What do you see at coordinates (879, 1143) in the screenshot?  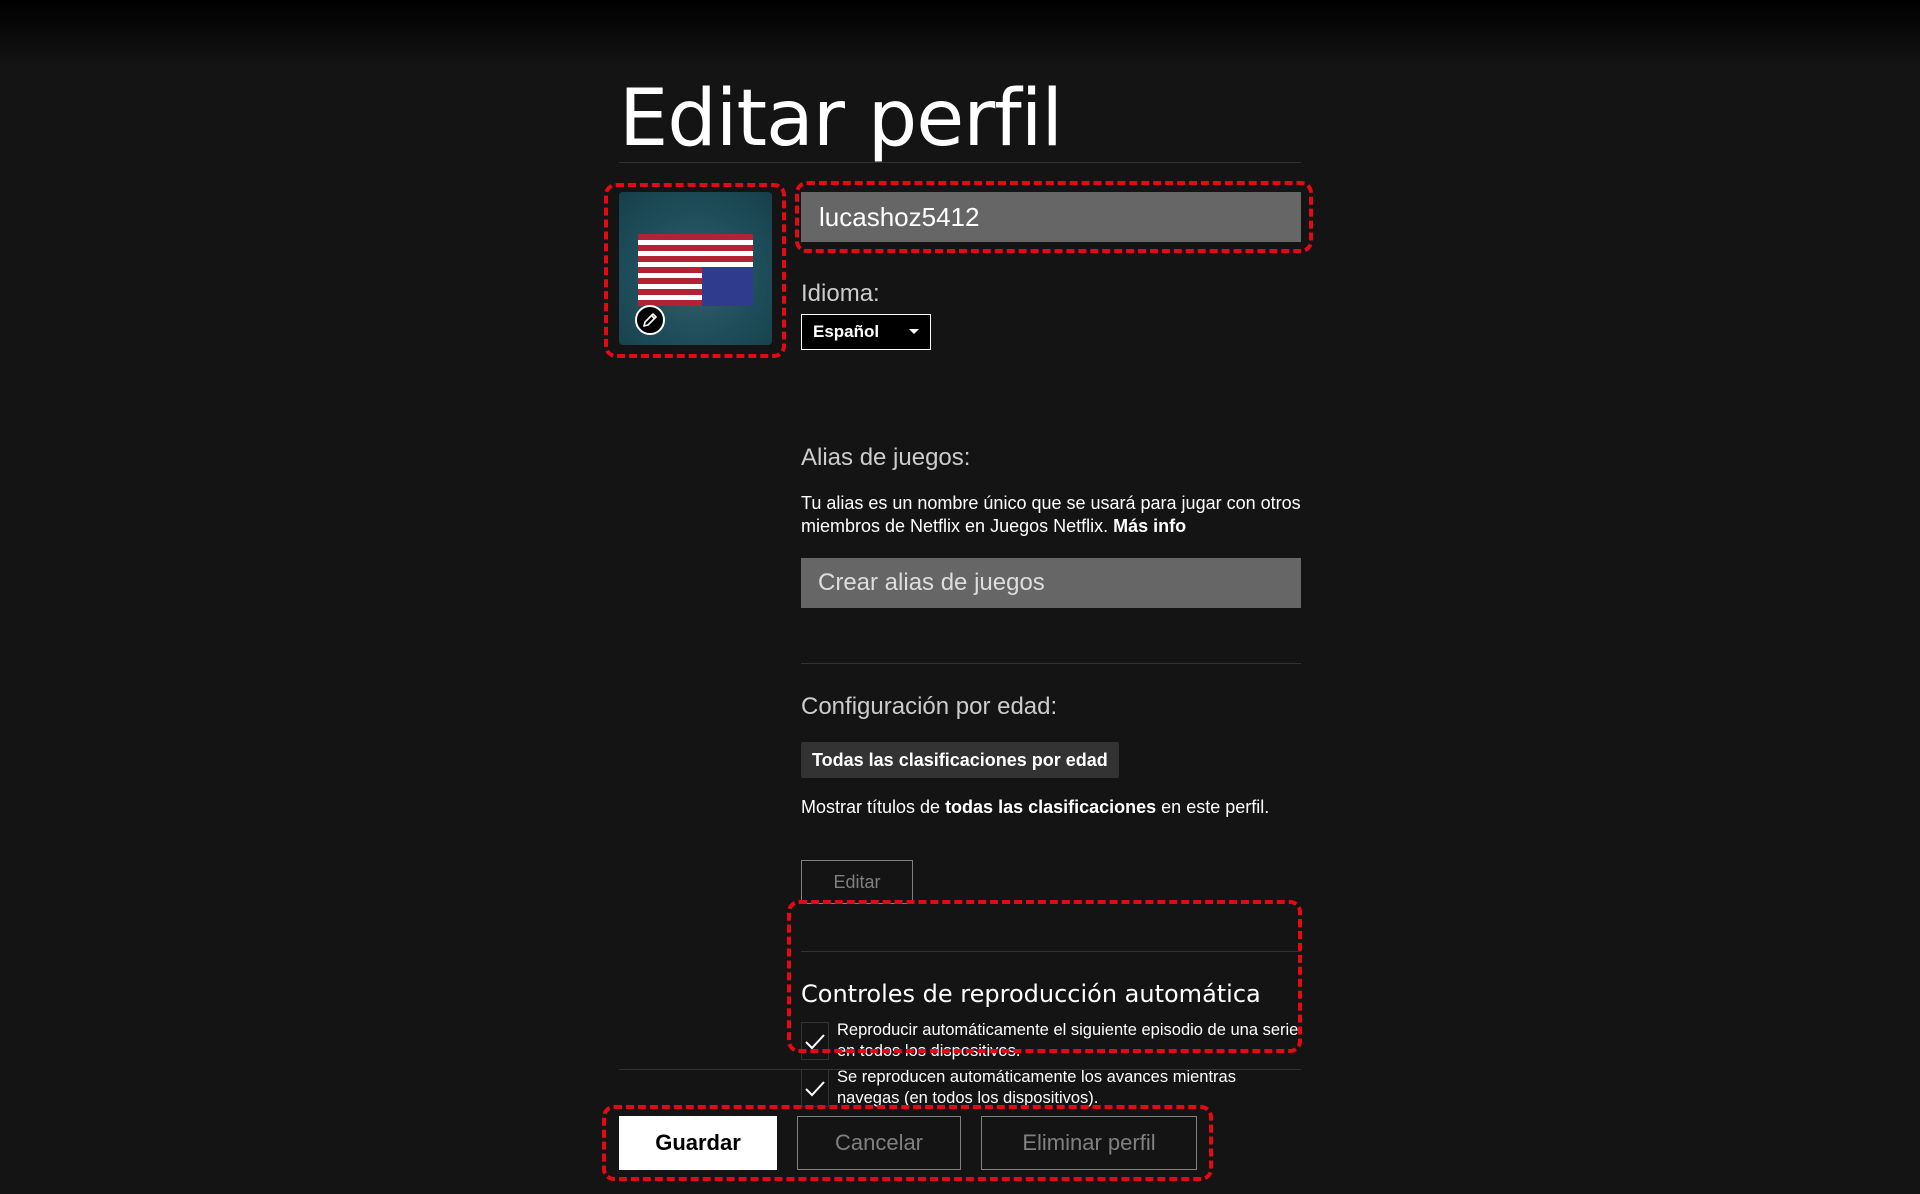 I see `cancel-button: Cancelar` at bounding box center [879, 1143].